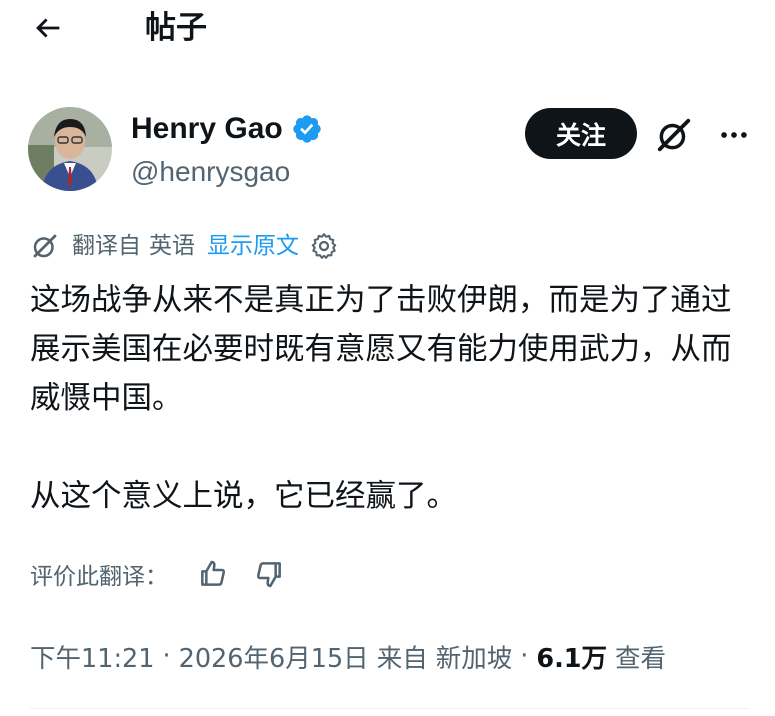 This screenshot has width=775, height=716. I want to click on translation-bar: 翻译自 英语 显示原文, so click(184, 246).